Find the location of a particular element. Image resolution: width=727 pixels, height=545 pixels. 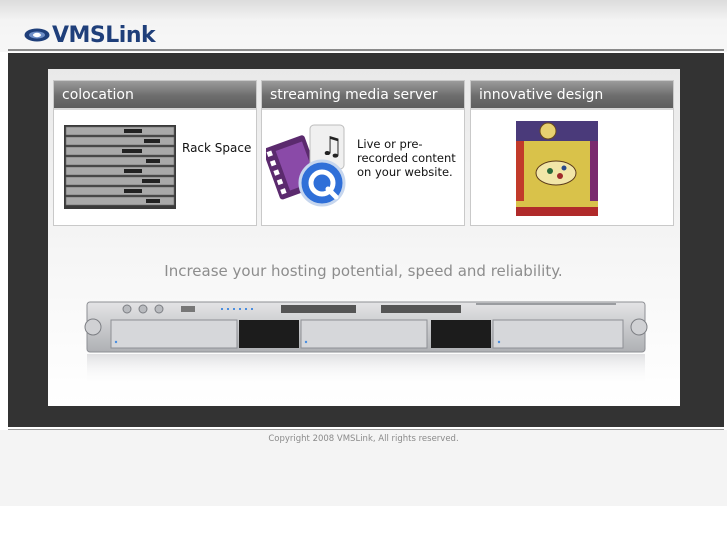

site-logo: VMSLink is located at coordinates (90, 35).